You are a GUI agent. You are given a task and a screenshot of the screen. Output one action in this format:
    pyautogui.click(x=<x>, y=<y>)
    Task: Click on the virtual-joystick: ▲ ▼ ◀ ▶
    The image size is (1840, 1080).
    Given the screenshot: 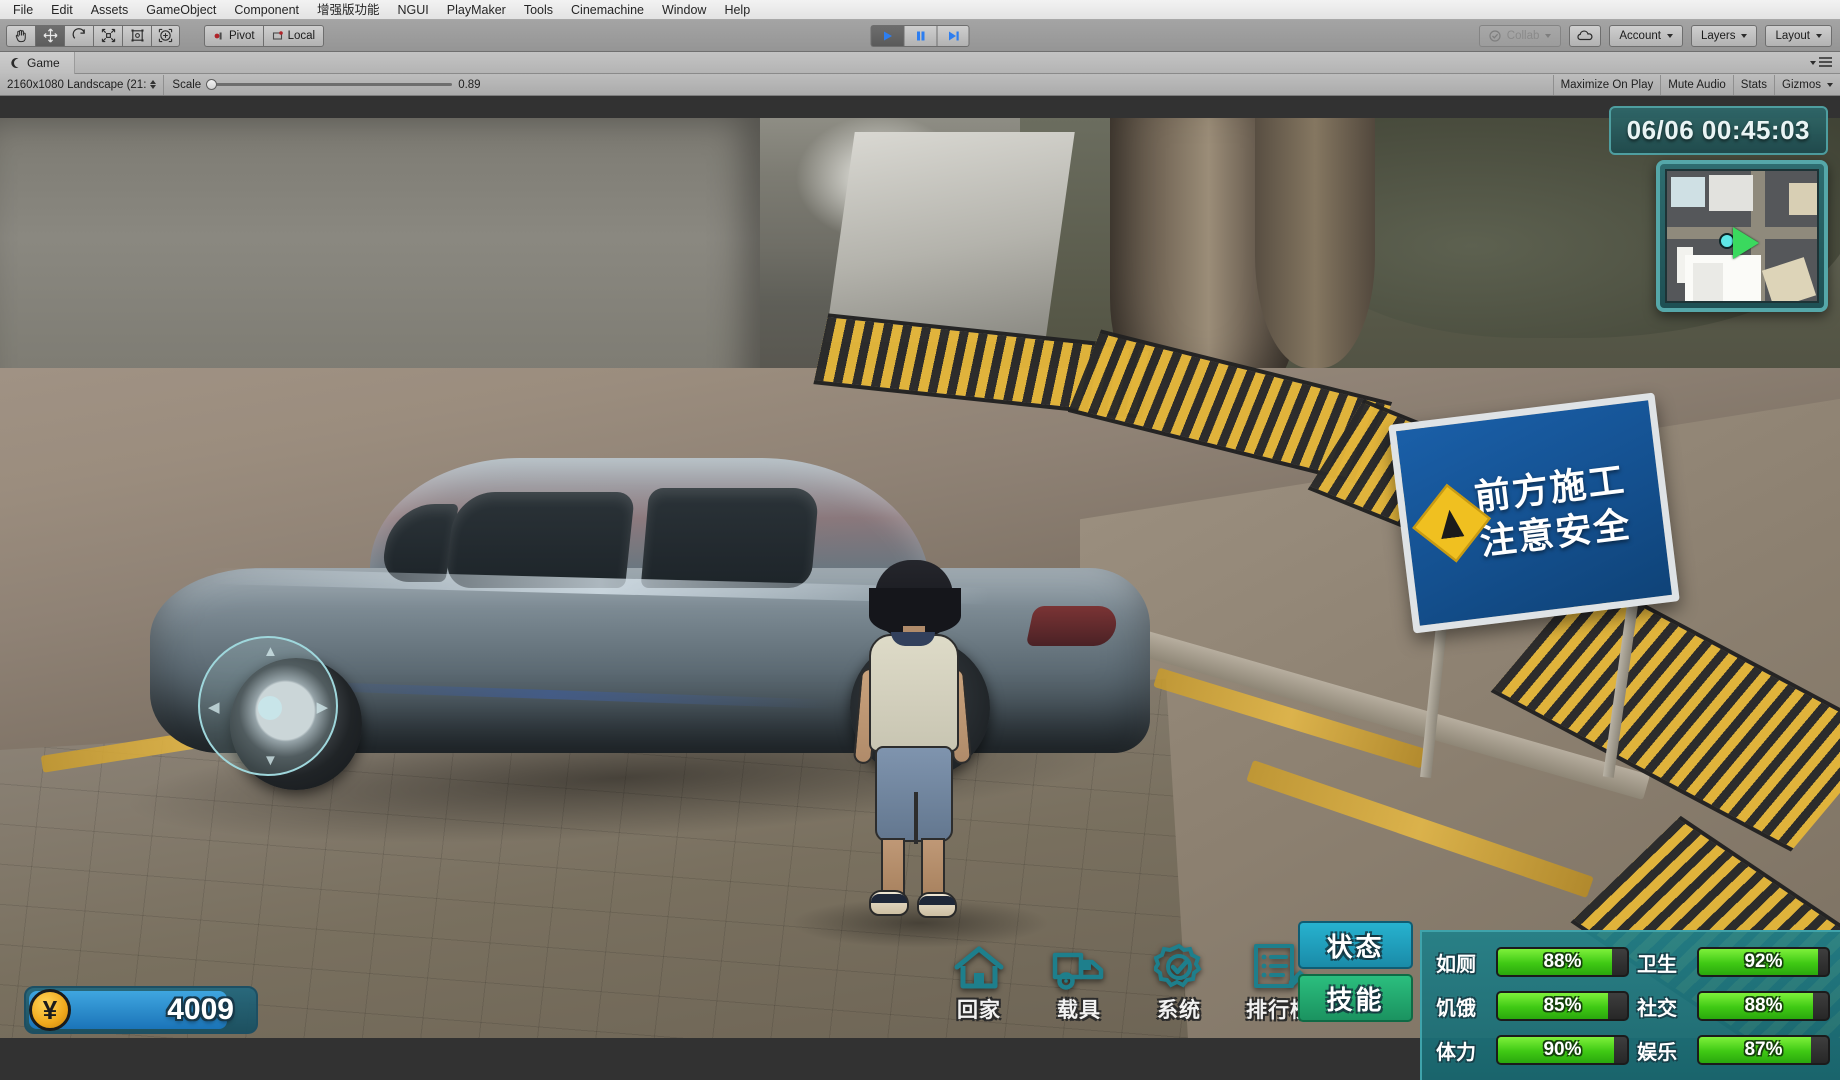 What is the action you would take?
    pyautogui.click(x=268, y=706)
    